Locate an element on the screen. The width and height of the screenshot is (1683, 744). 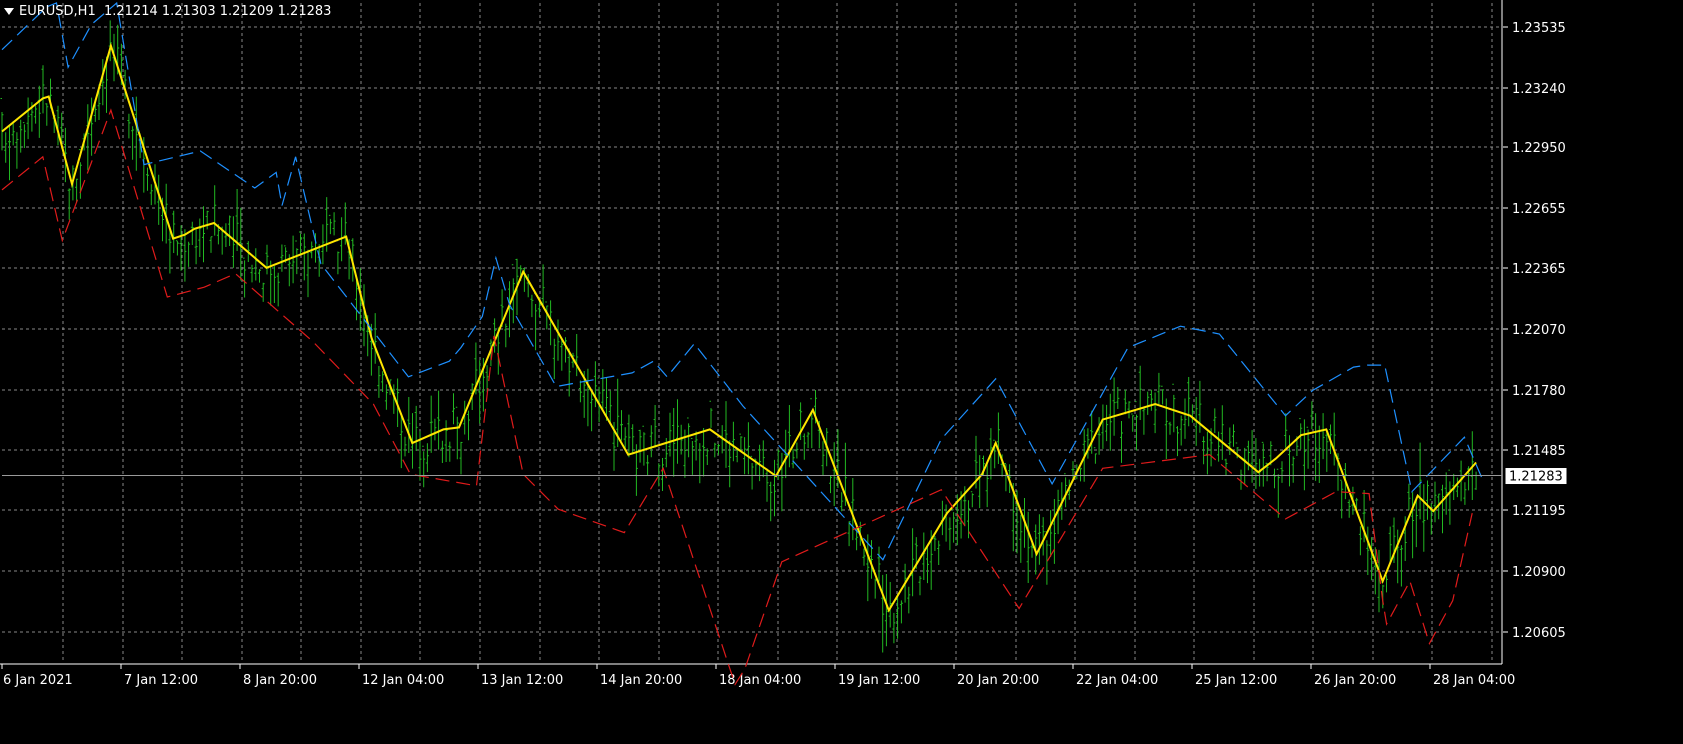
x-tick-label: 22 Jan 04:00 is located at coordinates (1117, 680).